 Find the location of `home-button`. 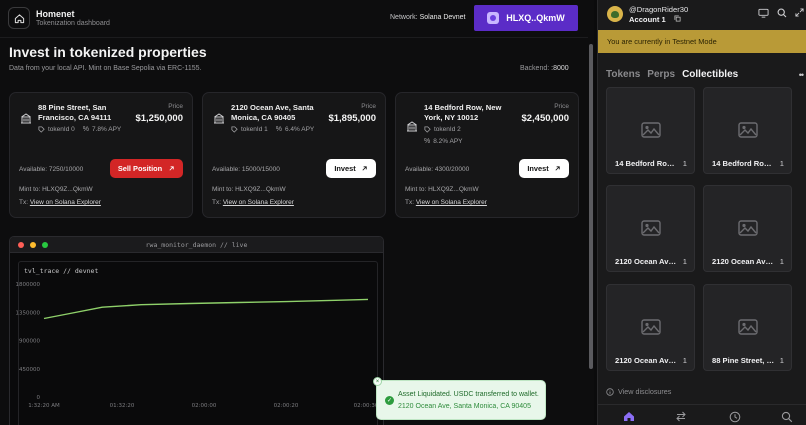

home-button is located at coordinates (19, 18).